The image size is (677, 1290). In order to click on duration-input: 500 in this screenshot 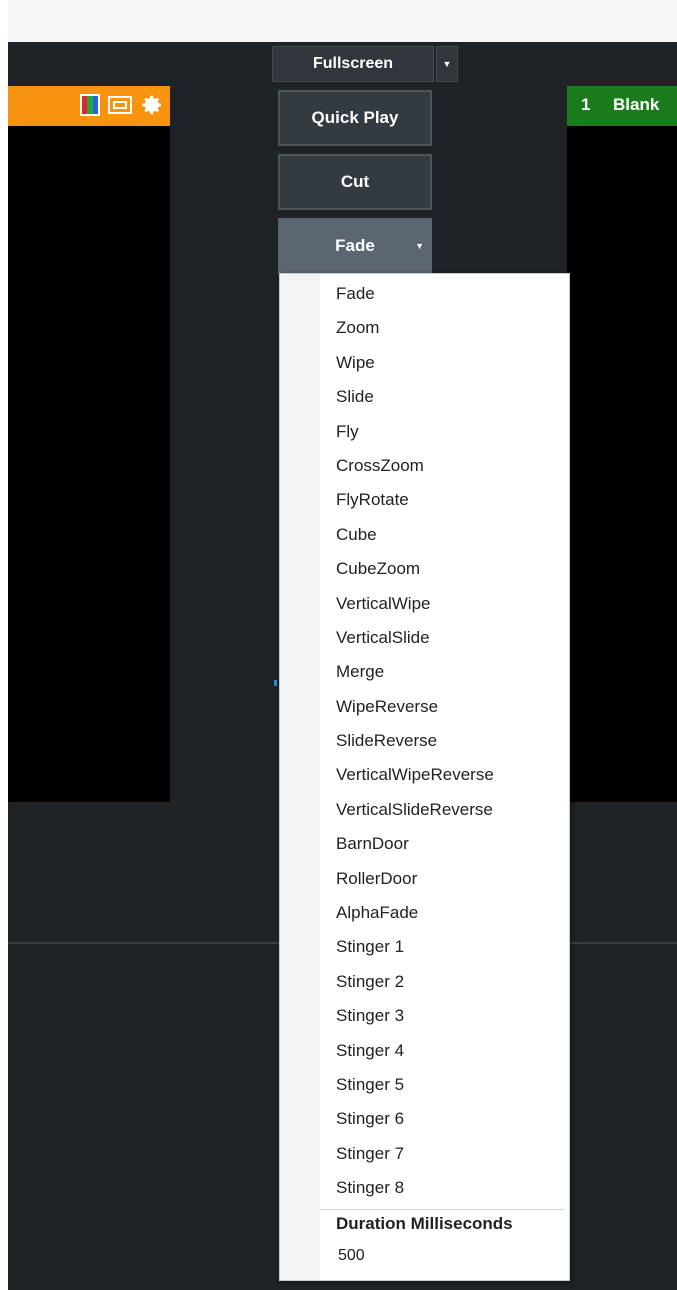, I will do `click(351, 1256)`.